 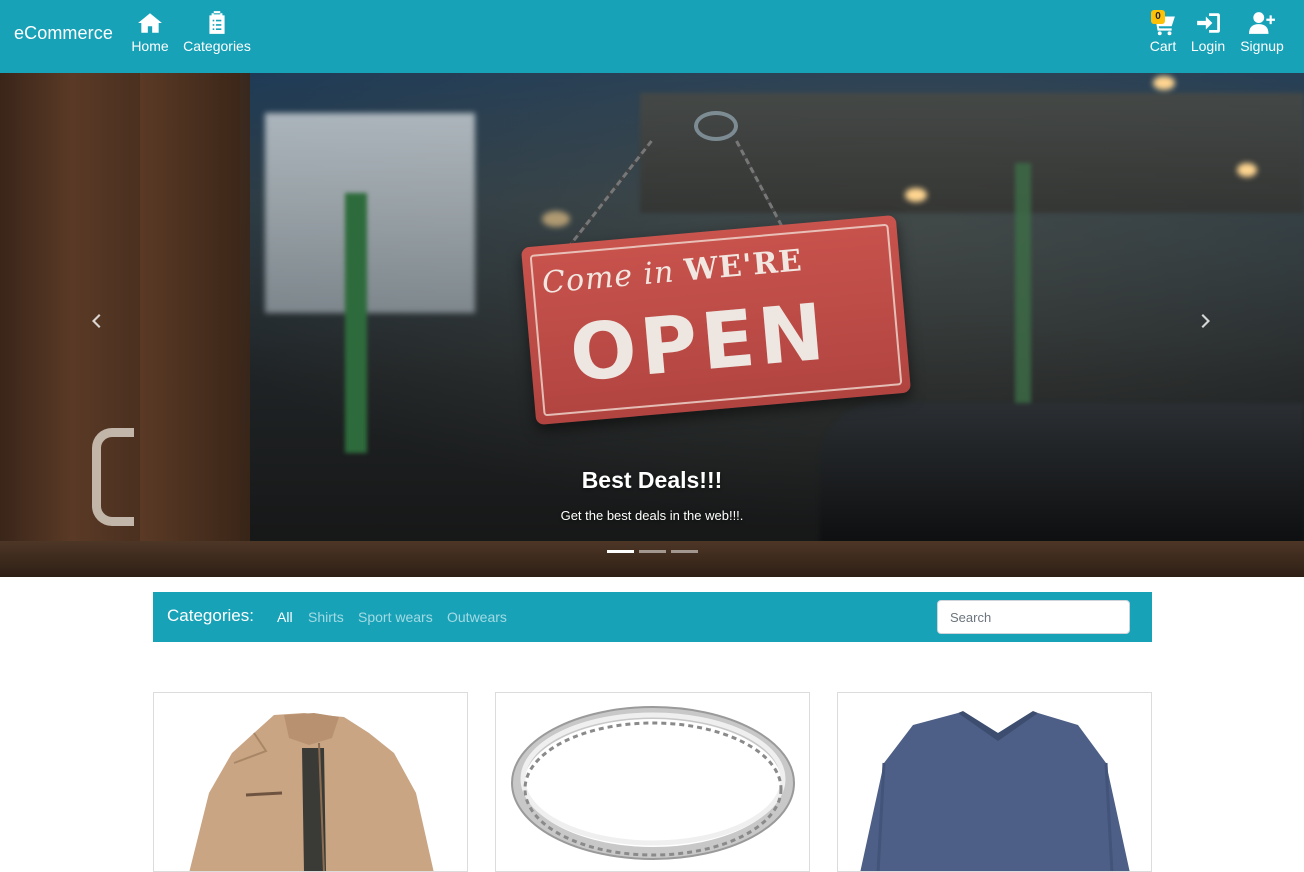 What do you see at coordinates (1262, 23) in the screenshot?
I see `user-plus-icon` at bounding box center [1262, 23].